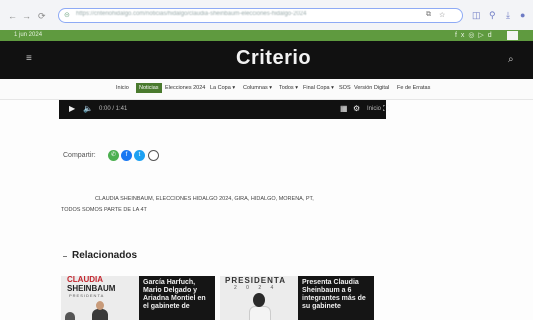 The width and height of the screenshot is (533, 320). I want to click on profile-icon: ●, so click(522, 15).